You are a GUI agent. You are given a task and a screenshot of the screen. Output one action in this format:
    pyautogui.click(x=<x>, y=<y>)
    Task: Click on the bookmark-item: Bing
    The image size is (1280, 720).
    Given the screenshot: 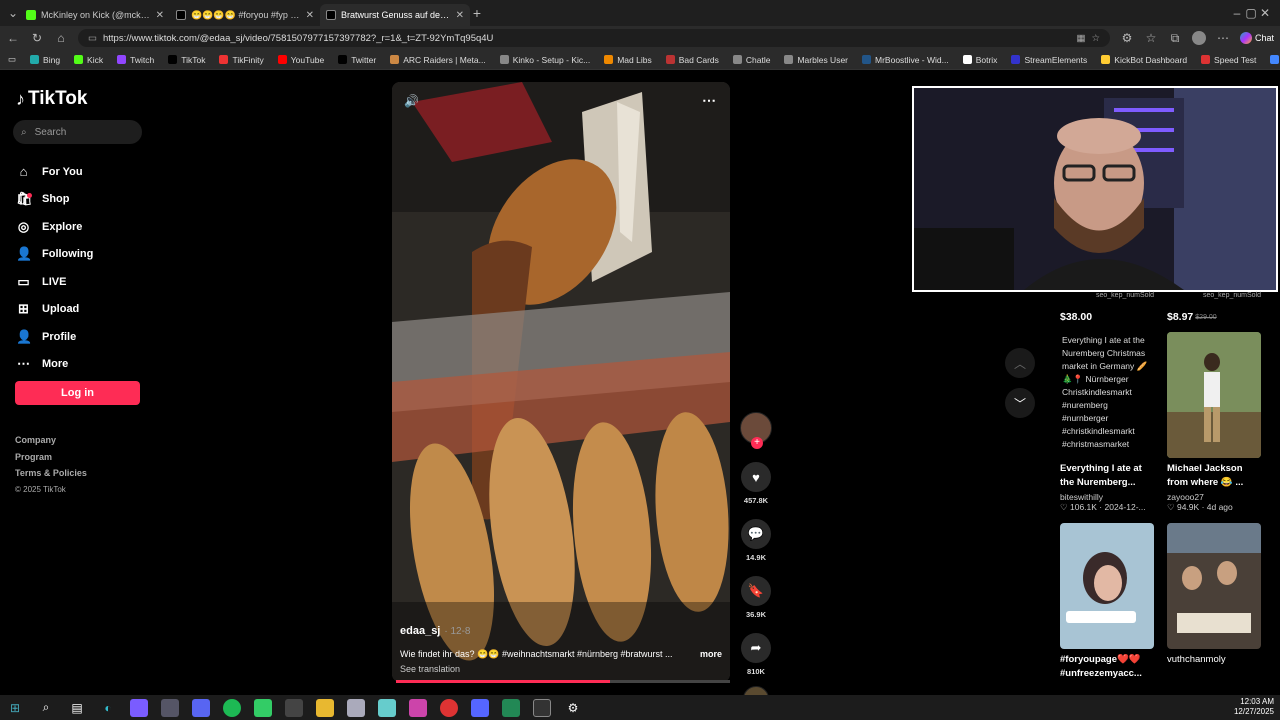 What is the action you would take?
    pyautogui.click(x=45, y=60)
    